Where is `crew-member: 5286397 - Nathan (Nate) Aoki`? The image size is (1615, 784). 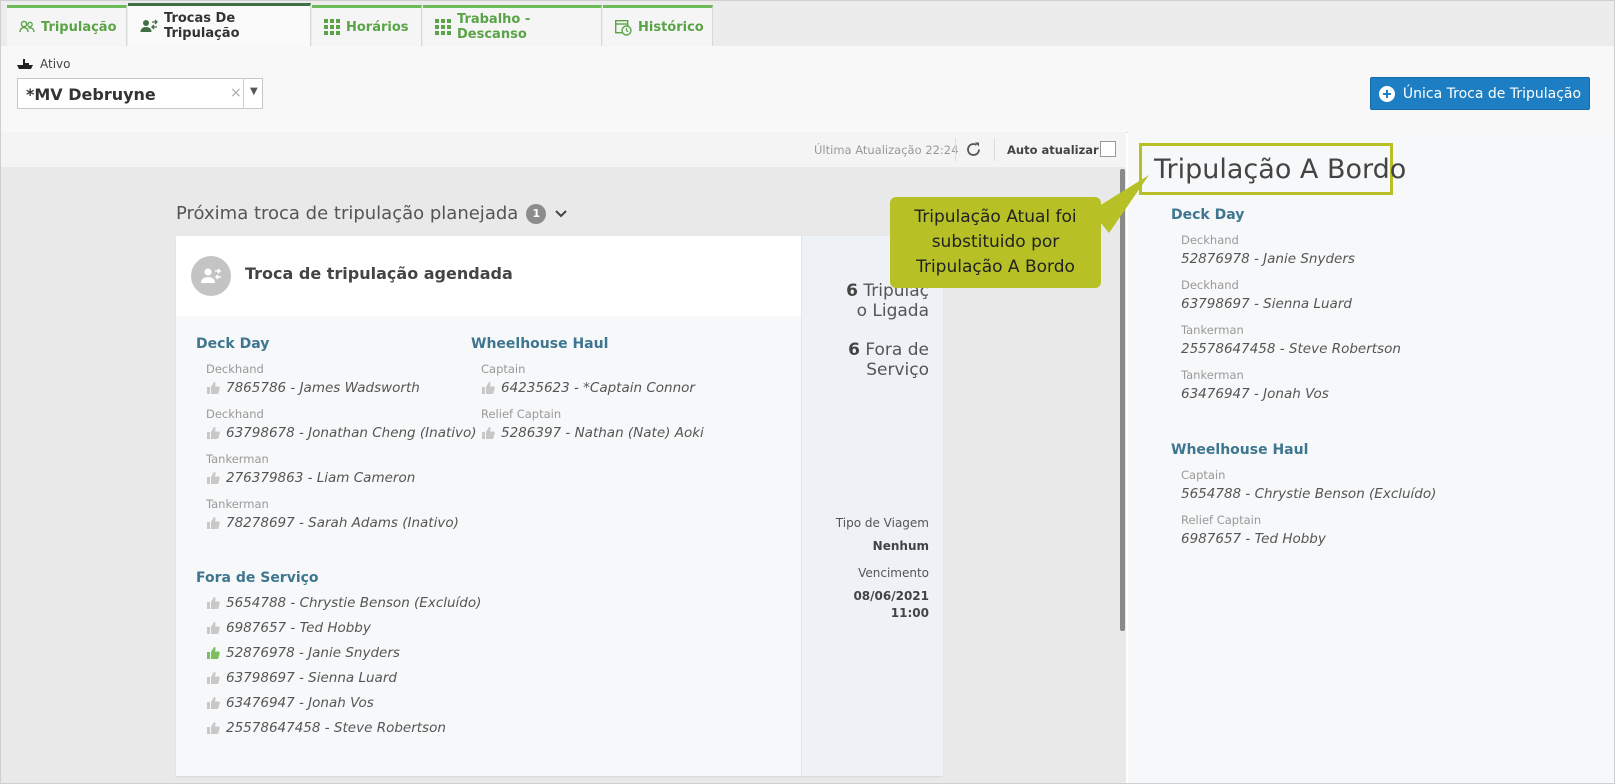
crew-member: 5286397 - Nathan (Nate) Aoki is located at coordinates (592, 433).